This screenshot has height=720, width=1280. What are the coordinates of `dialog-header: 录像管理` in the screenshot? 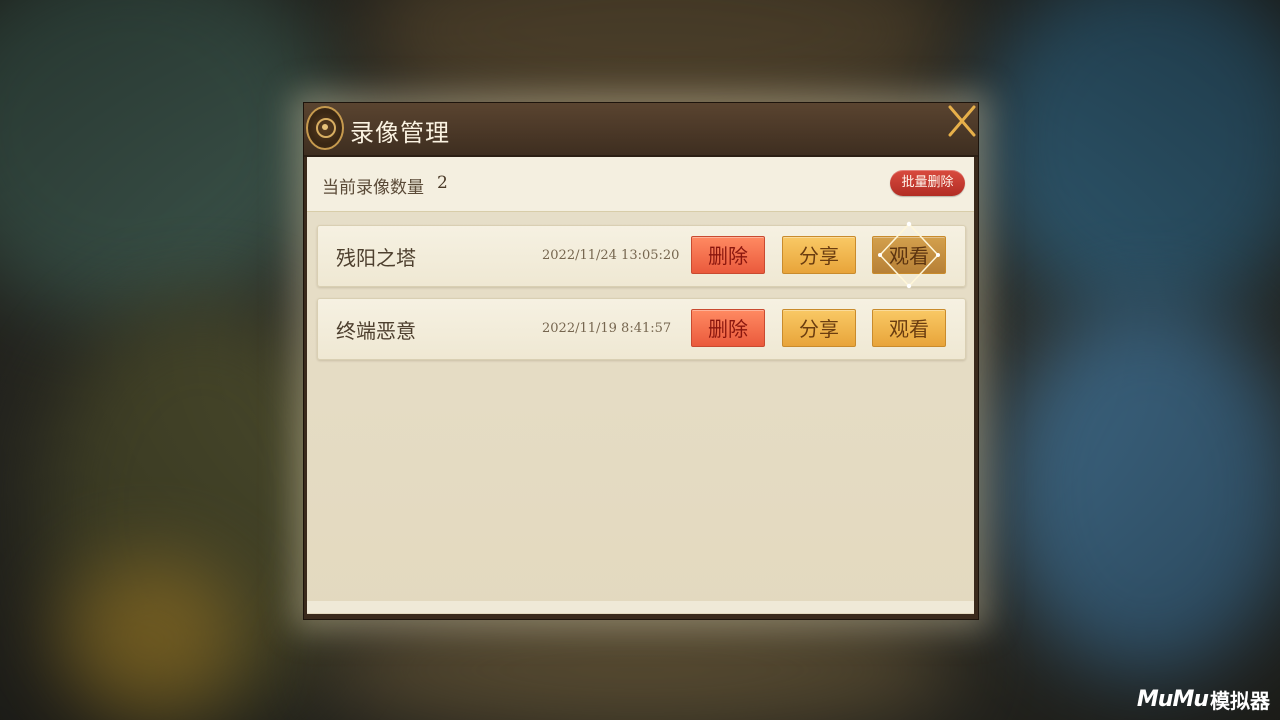 It's located at (641, 130).